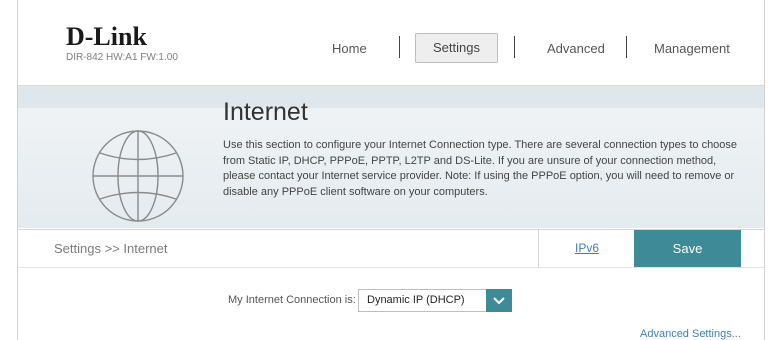 This screenshot has height=340, width=773. What do you see at coordinates (391, 248) in the screenshot?
I see `action-bar: Settings >> Internet IPv6 Save` at bounding box center [391, 248].